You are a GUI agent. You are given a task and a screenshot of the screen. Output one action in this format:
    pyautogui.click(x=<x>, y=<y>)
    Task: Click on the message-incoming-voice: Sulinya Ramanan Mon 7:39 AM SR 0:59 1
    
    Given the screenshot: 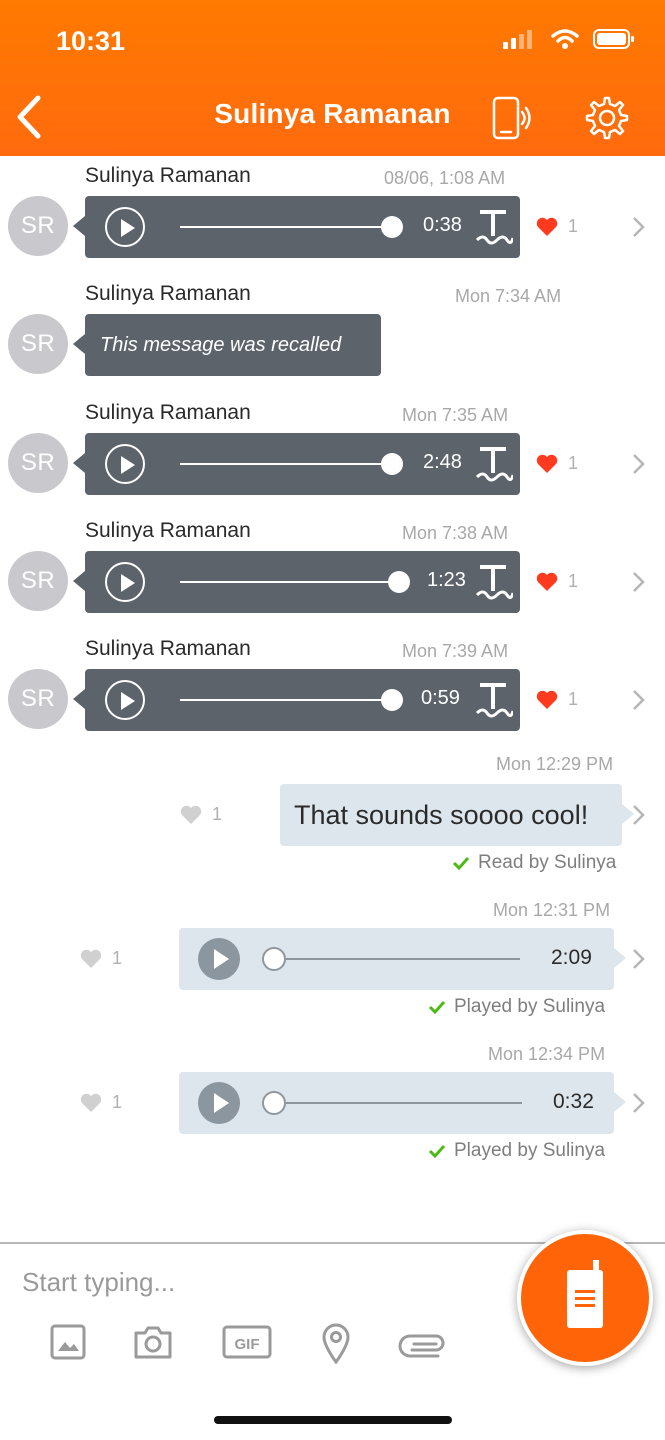 What is the action you would take?
    pyautogui.click(x=332, y=683)
    